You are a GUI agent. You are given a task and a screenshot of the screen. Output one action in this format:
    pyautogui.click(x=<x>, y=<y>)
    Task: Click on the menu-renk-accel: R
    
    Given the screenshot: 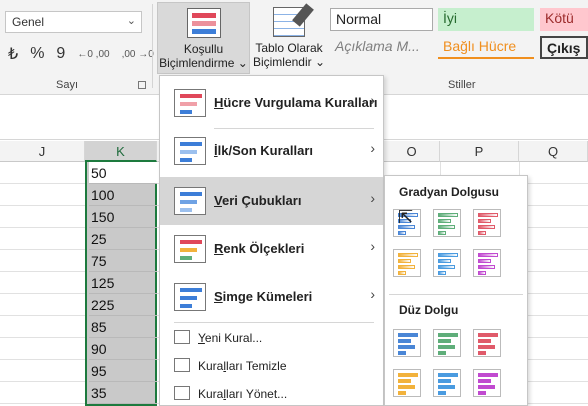 What is the action you would take?
    pyautogui.click(x=219, y=248)
    